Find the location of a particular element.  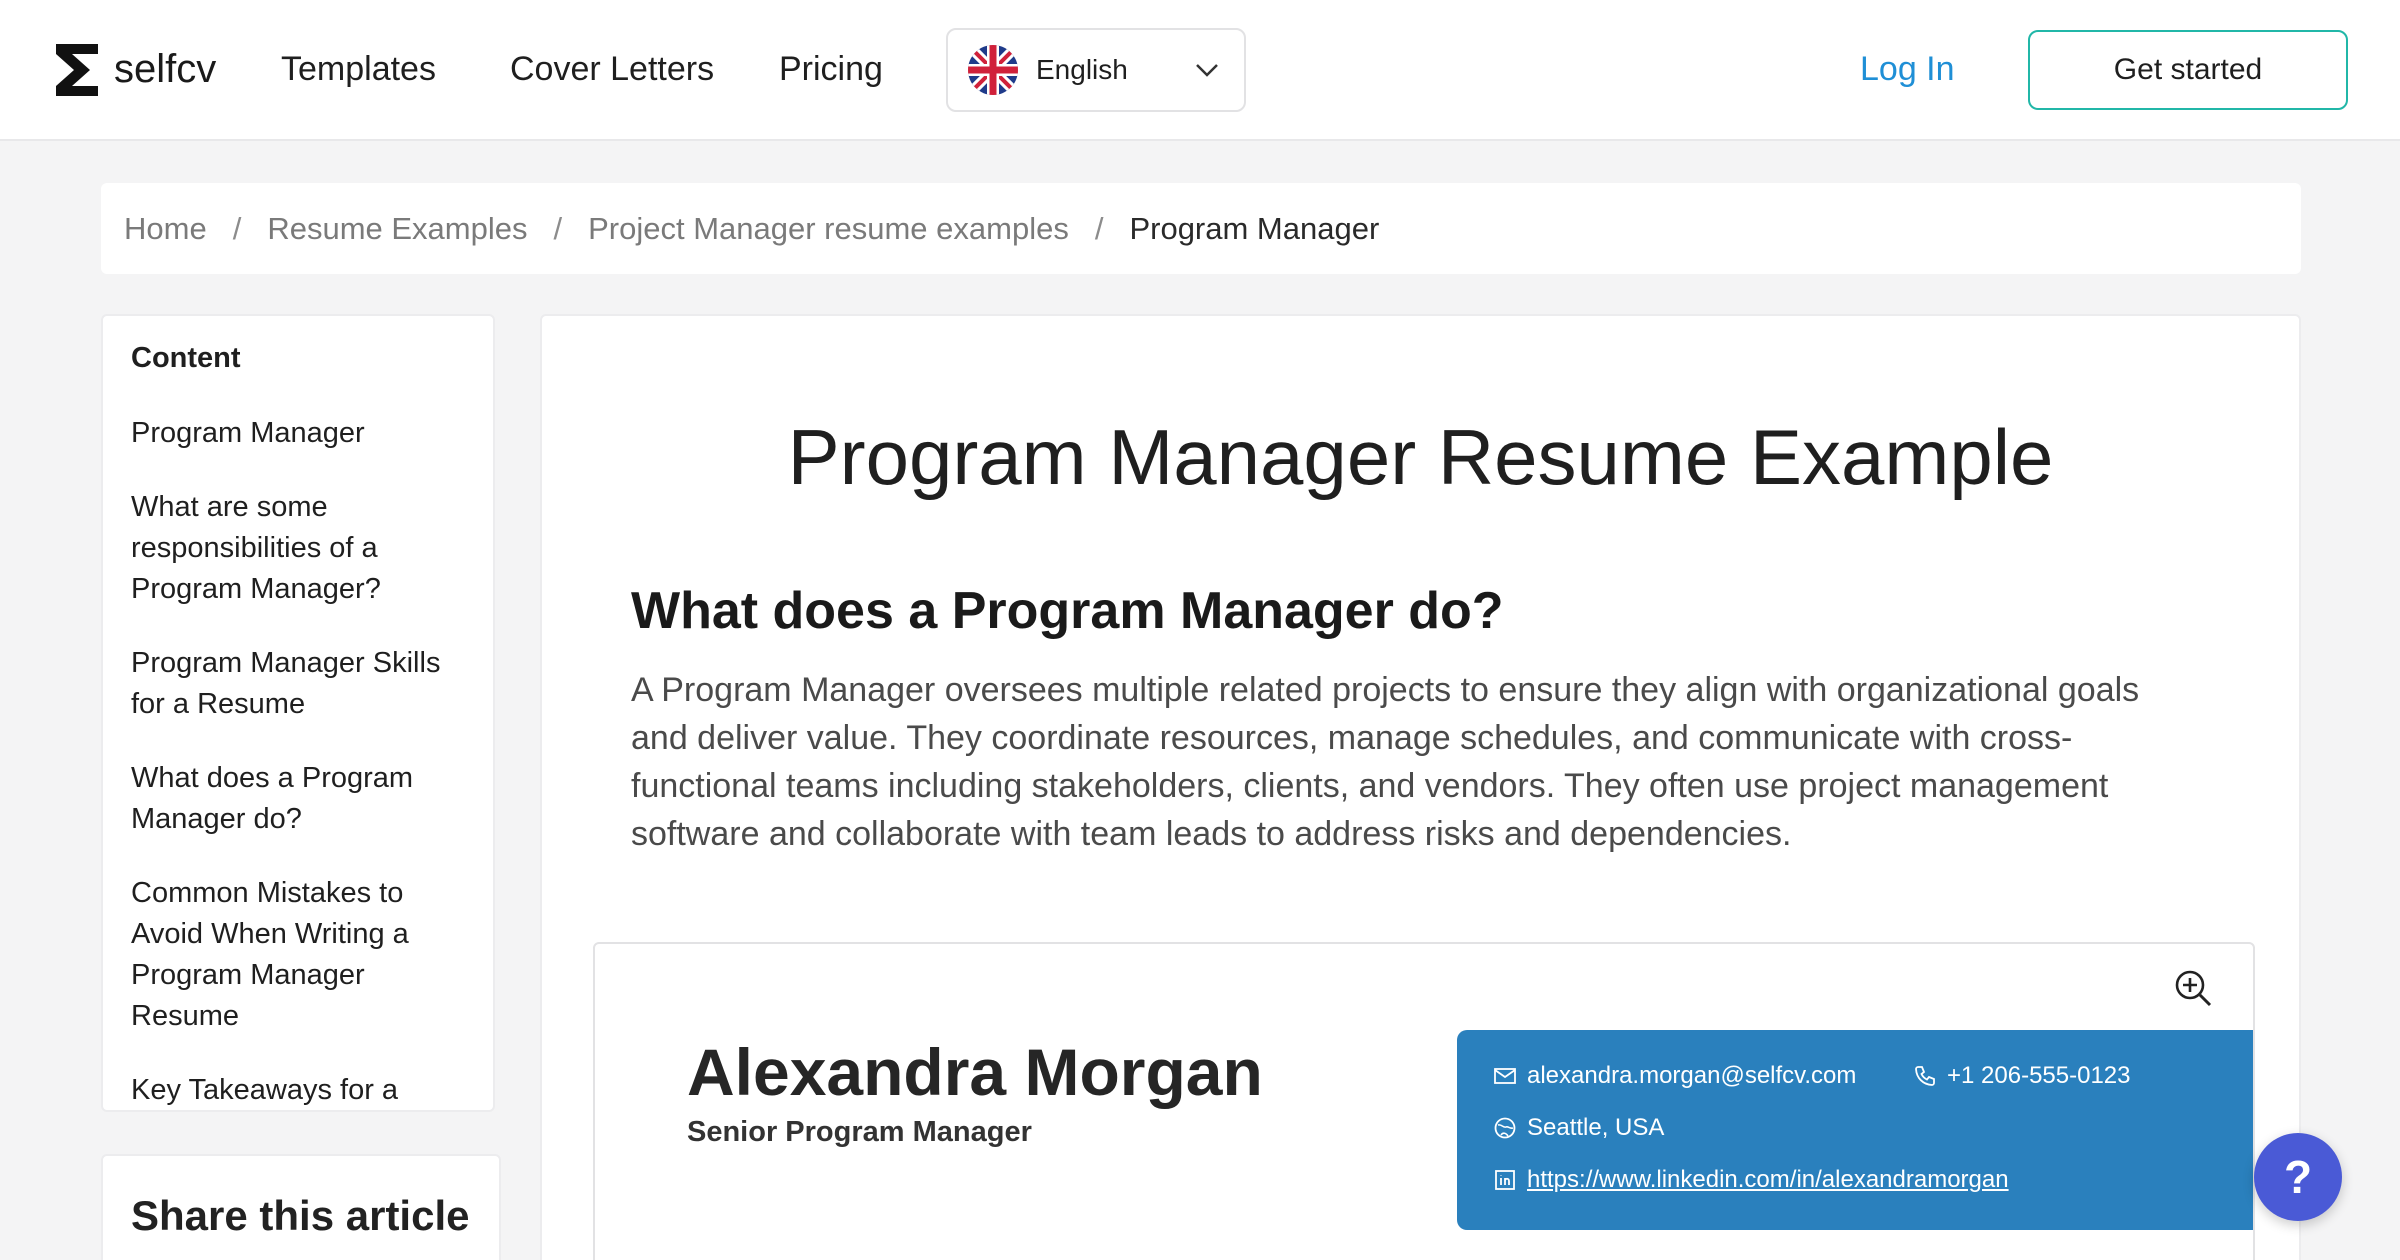

share-article-panel: Share this article is located at coordinates (301, 1207).